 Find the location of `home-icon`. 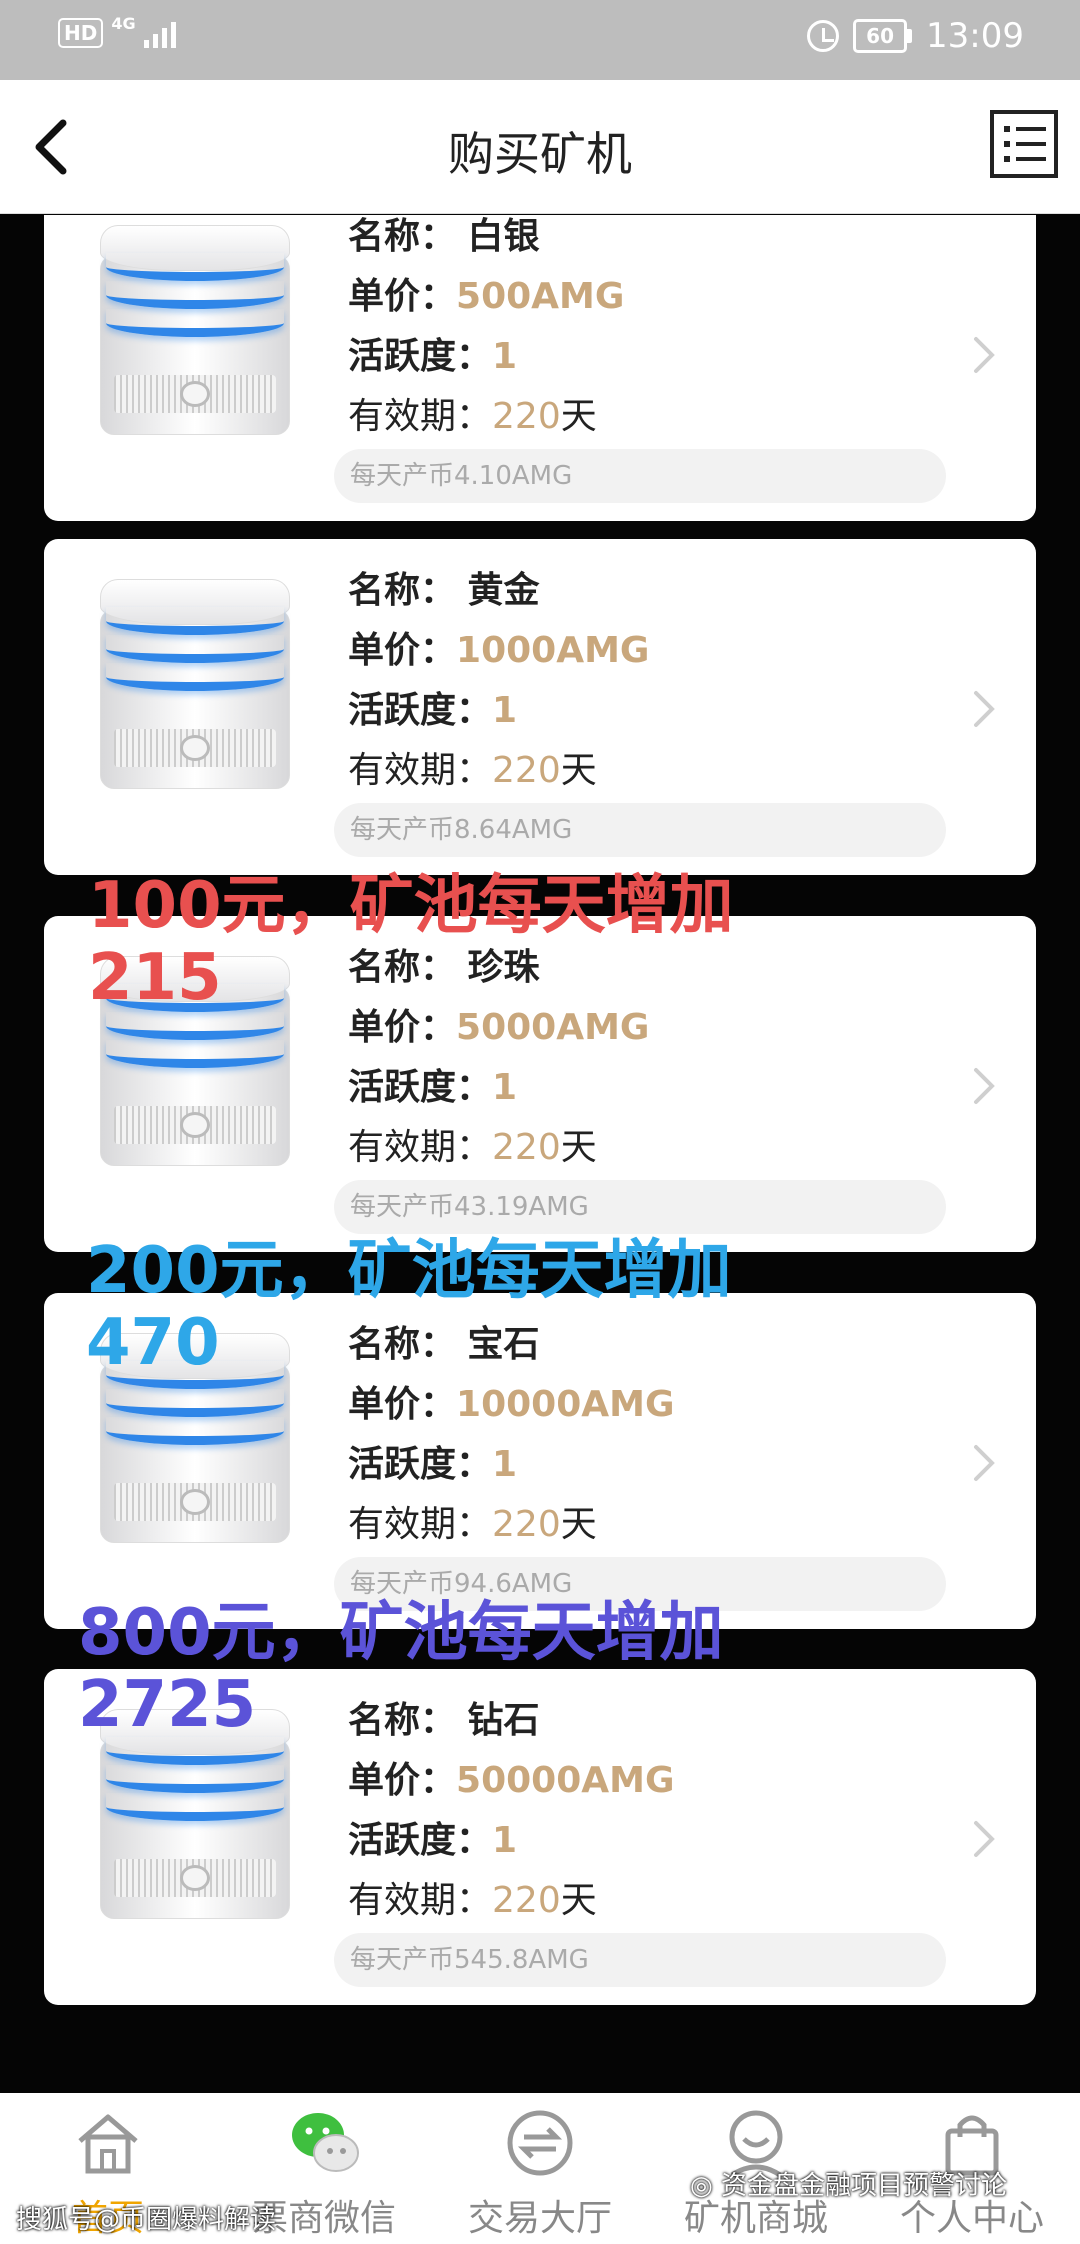

home-icon is located at coordinates (108, 2144).